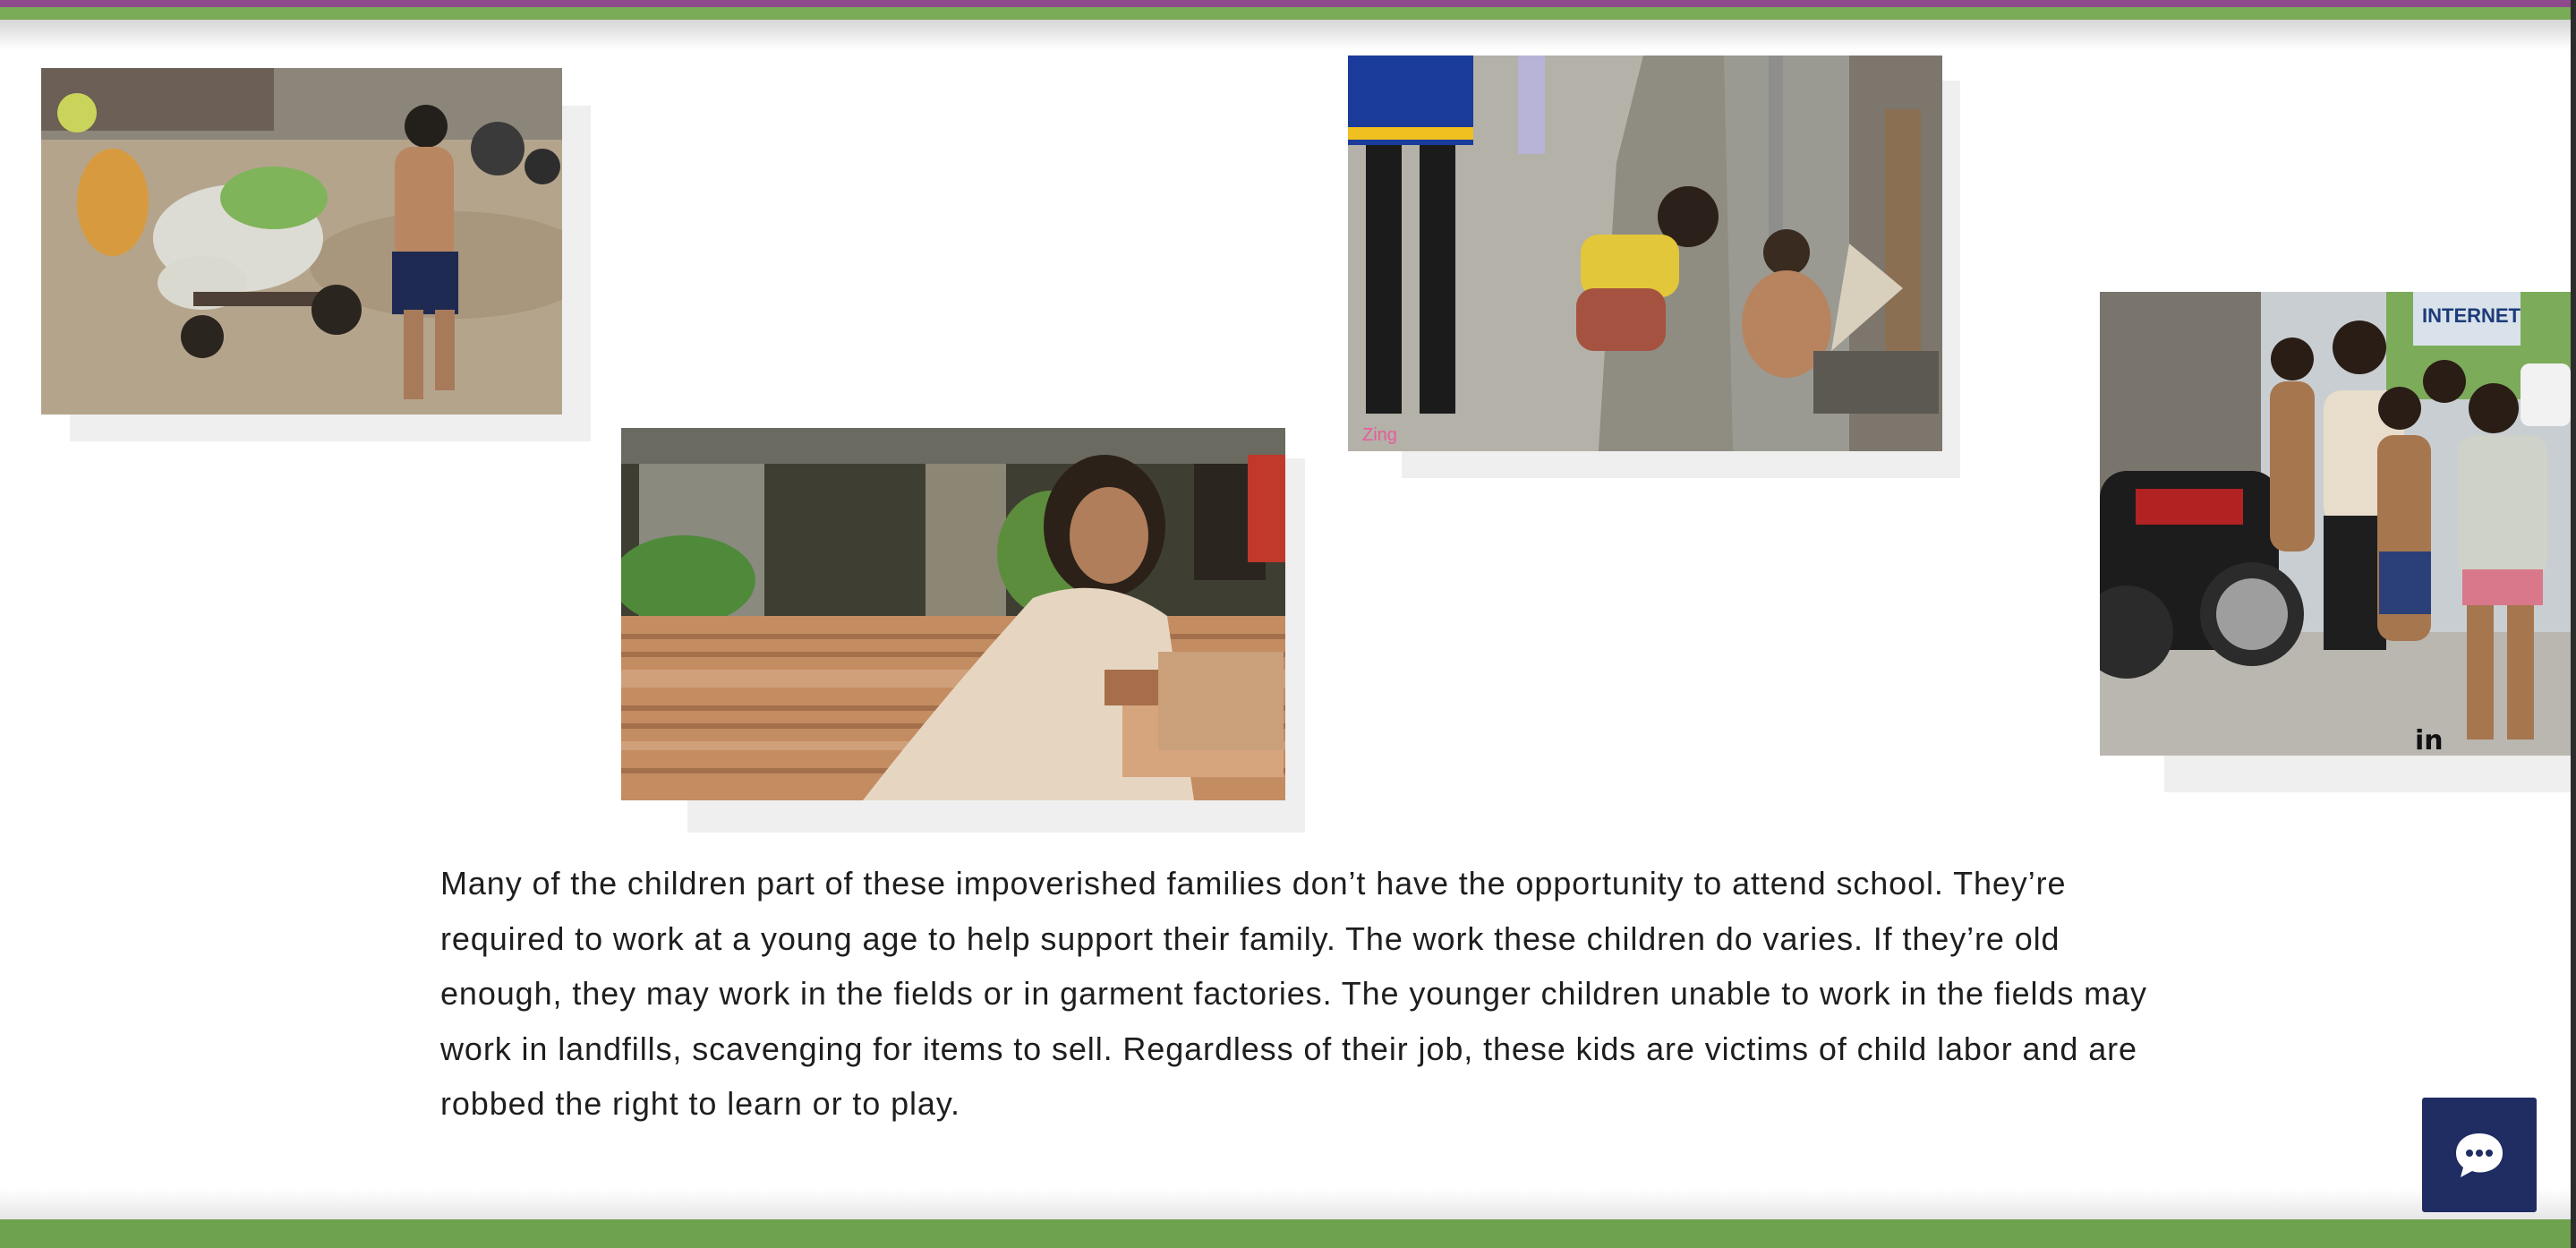 Image resolution: width=2576 pixels, height=1248 pixels. I want to click on chat-button, so click(2479, 1155).